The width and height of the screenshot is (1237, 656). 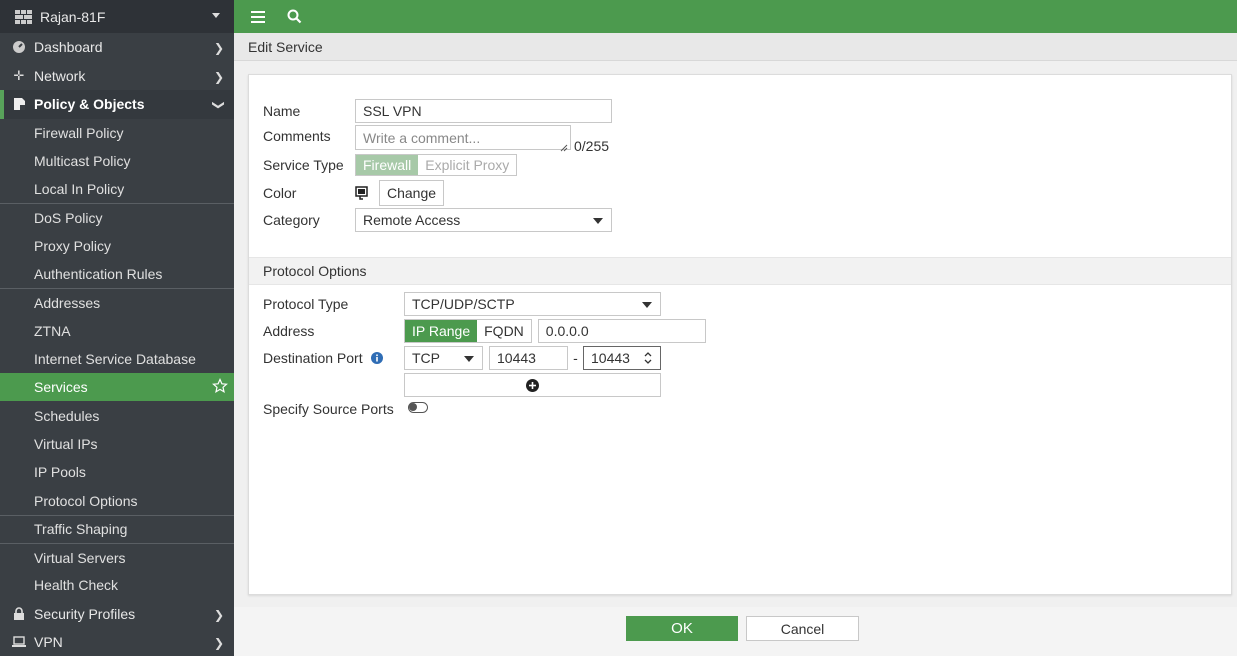 What do you see at coordinates (117, 76) in the screenshot?
I see `nav-network: ✛ Network ❯` at bounding box center [117, 76].